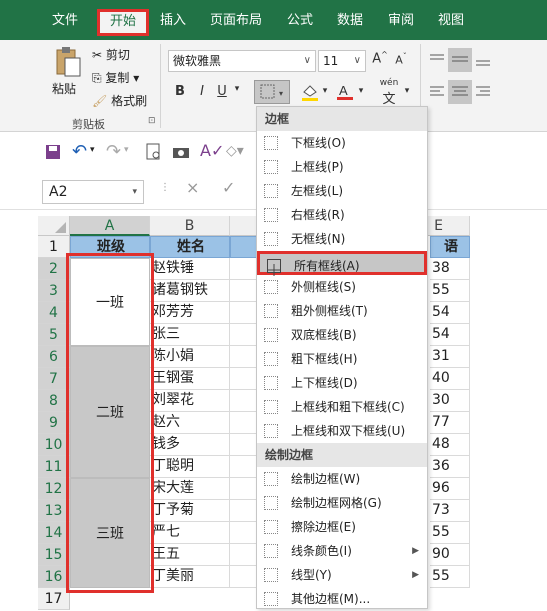 Image resolution: width=547 pixels, height=611 pixels. What do you see at coordinates (342, 431) in the screenshot?
I see `menu-item: 上框线和双下框线(U)` at bounding box center [342, 431].